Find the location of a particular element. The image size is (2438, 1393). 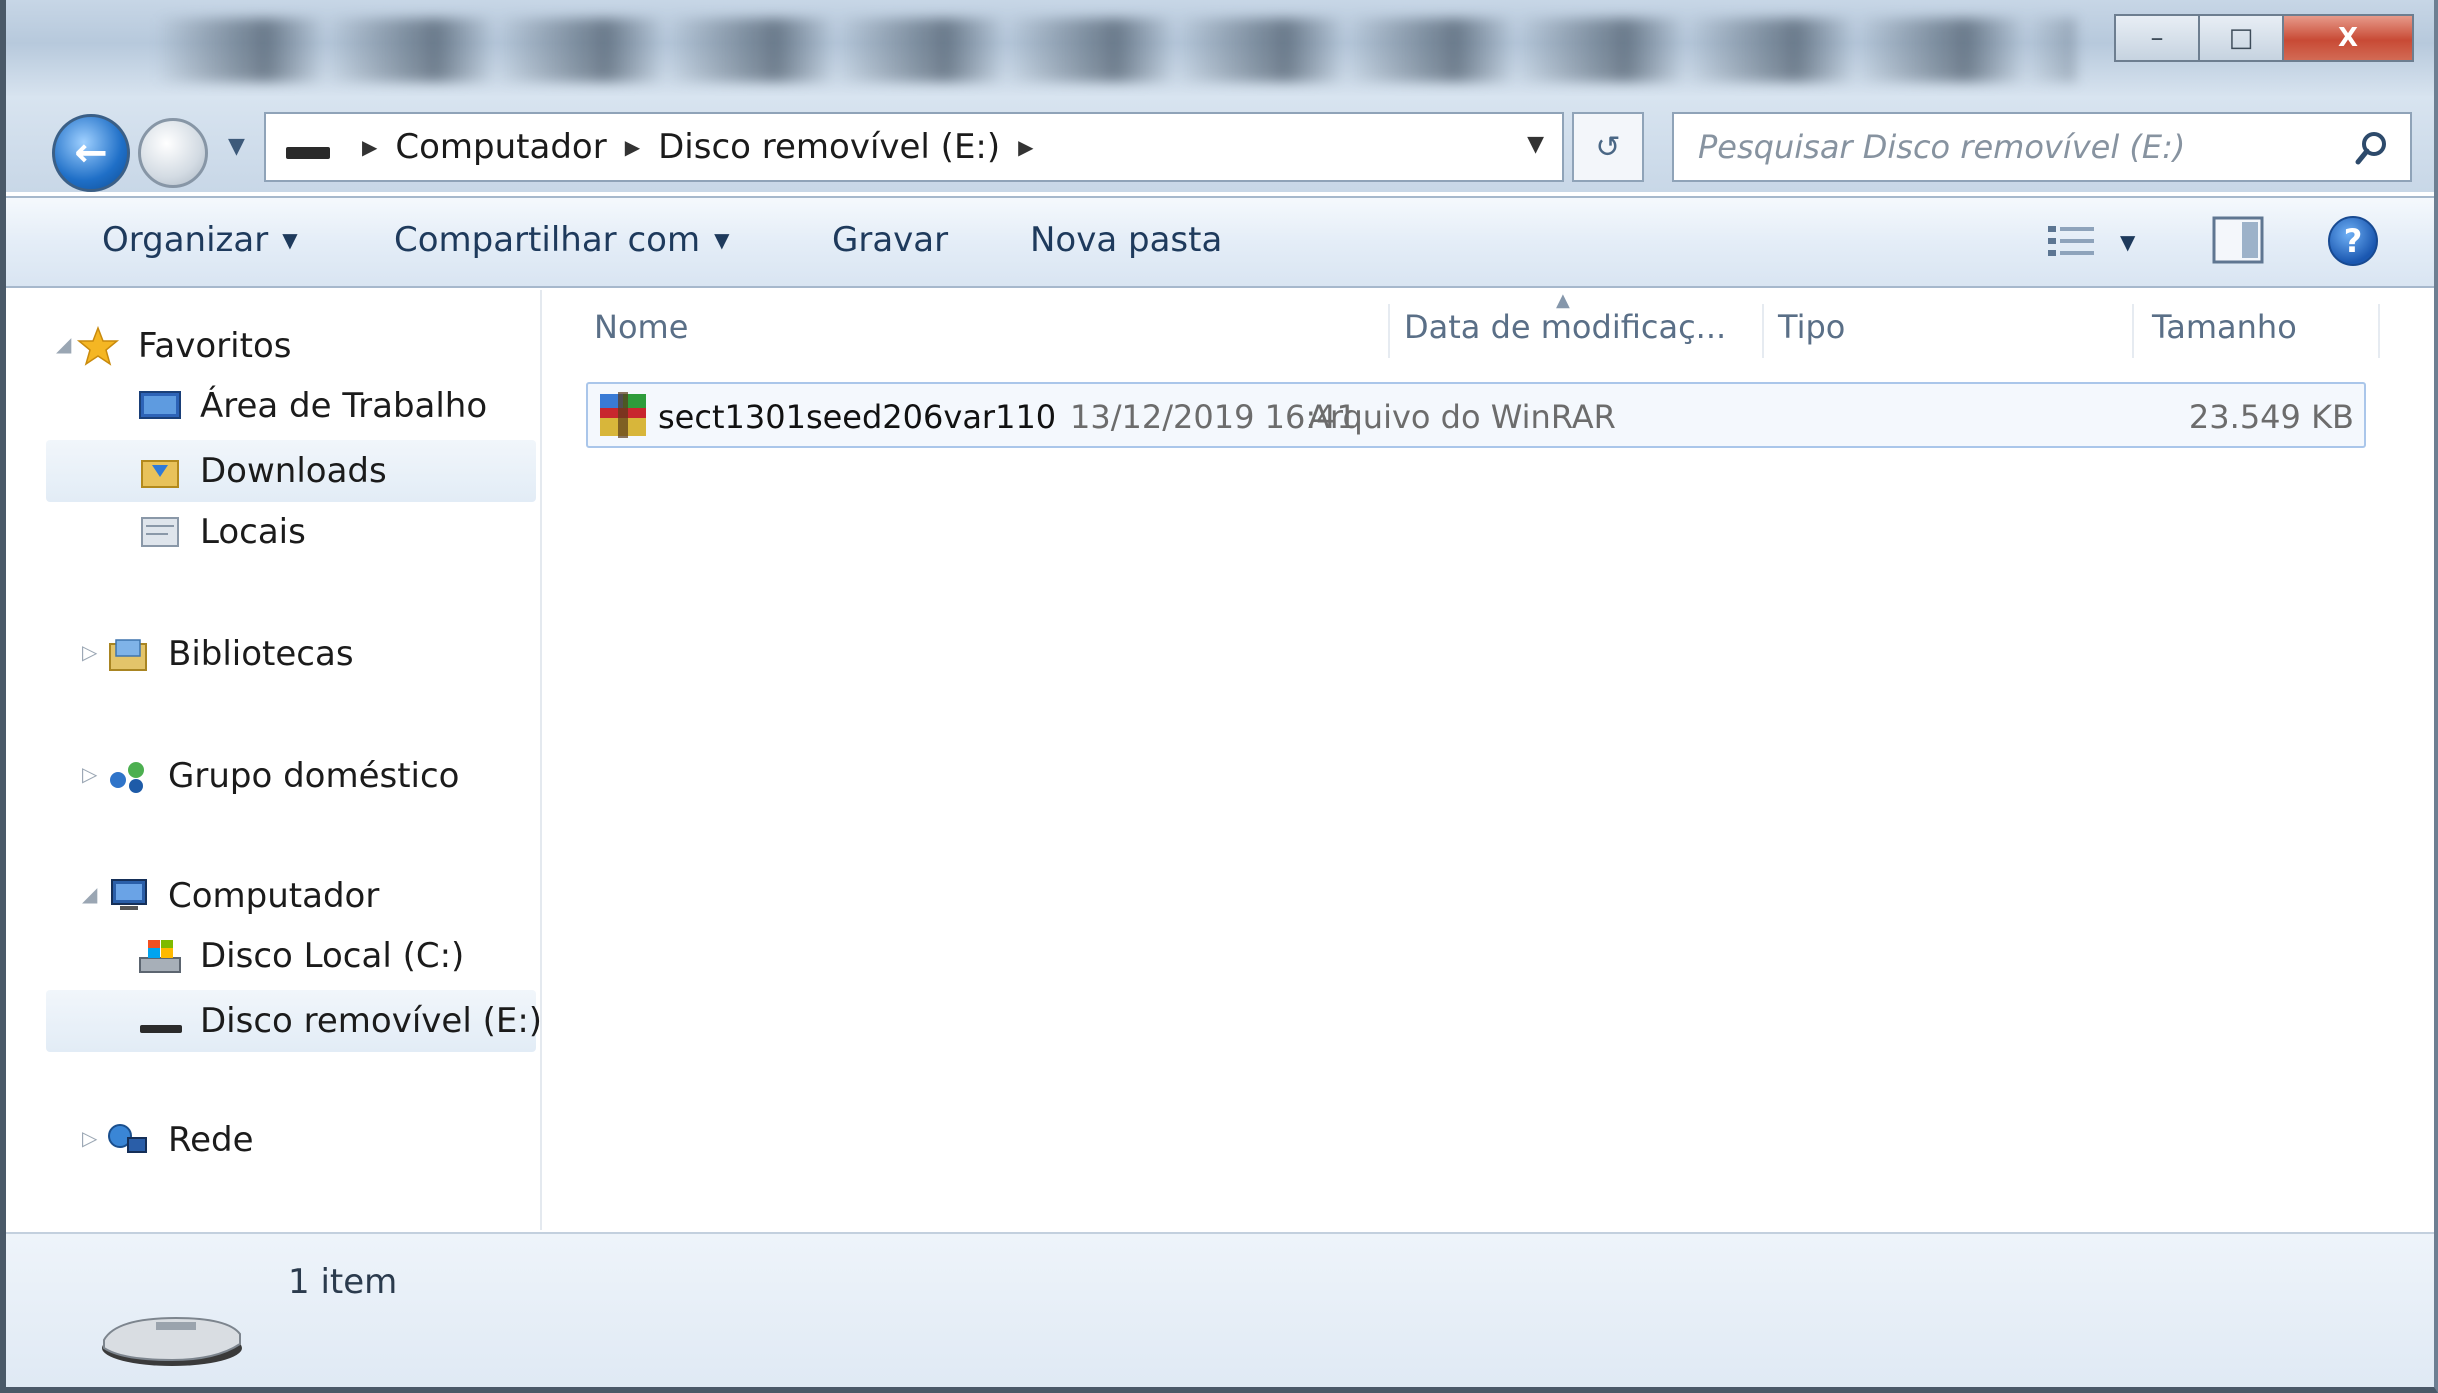

nav-local-disk-label: Disco Local (C:) is located at coordinates (332, 956).